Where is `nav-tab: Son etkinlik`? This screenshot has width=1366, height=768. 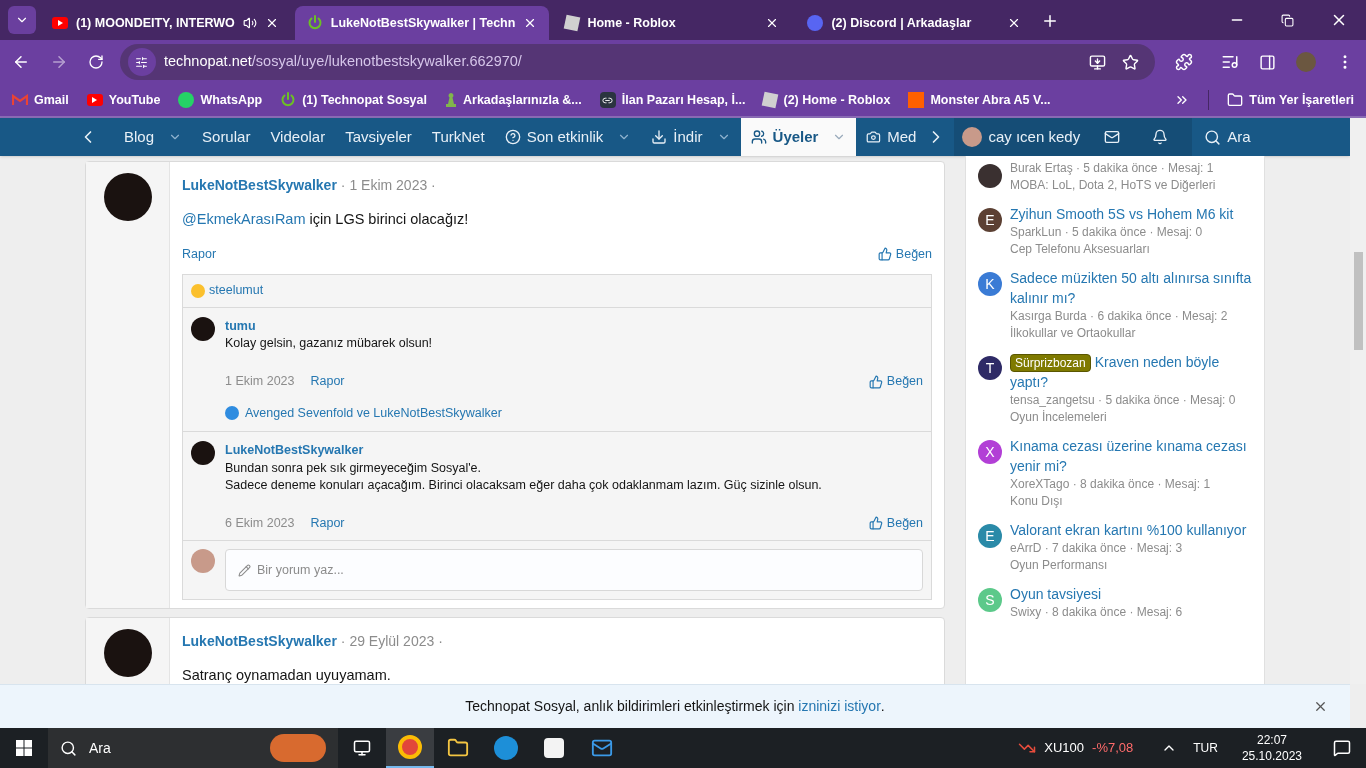 nav-tab: Son etkinlik is located at coordinates (568, 137).